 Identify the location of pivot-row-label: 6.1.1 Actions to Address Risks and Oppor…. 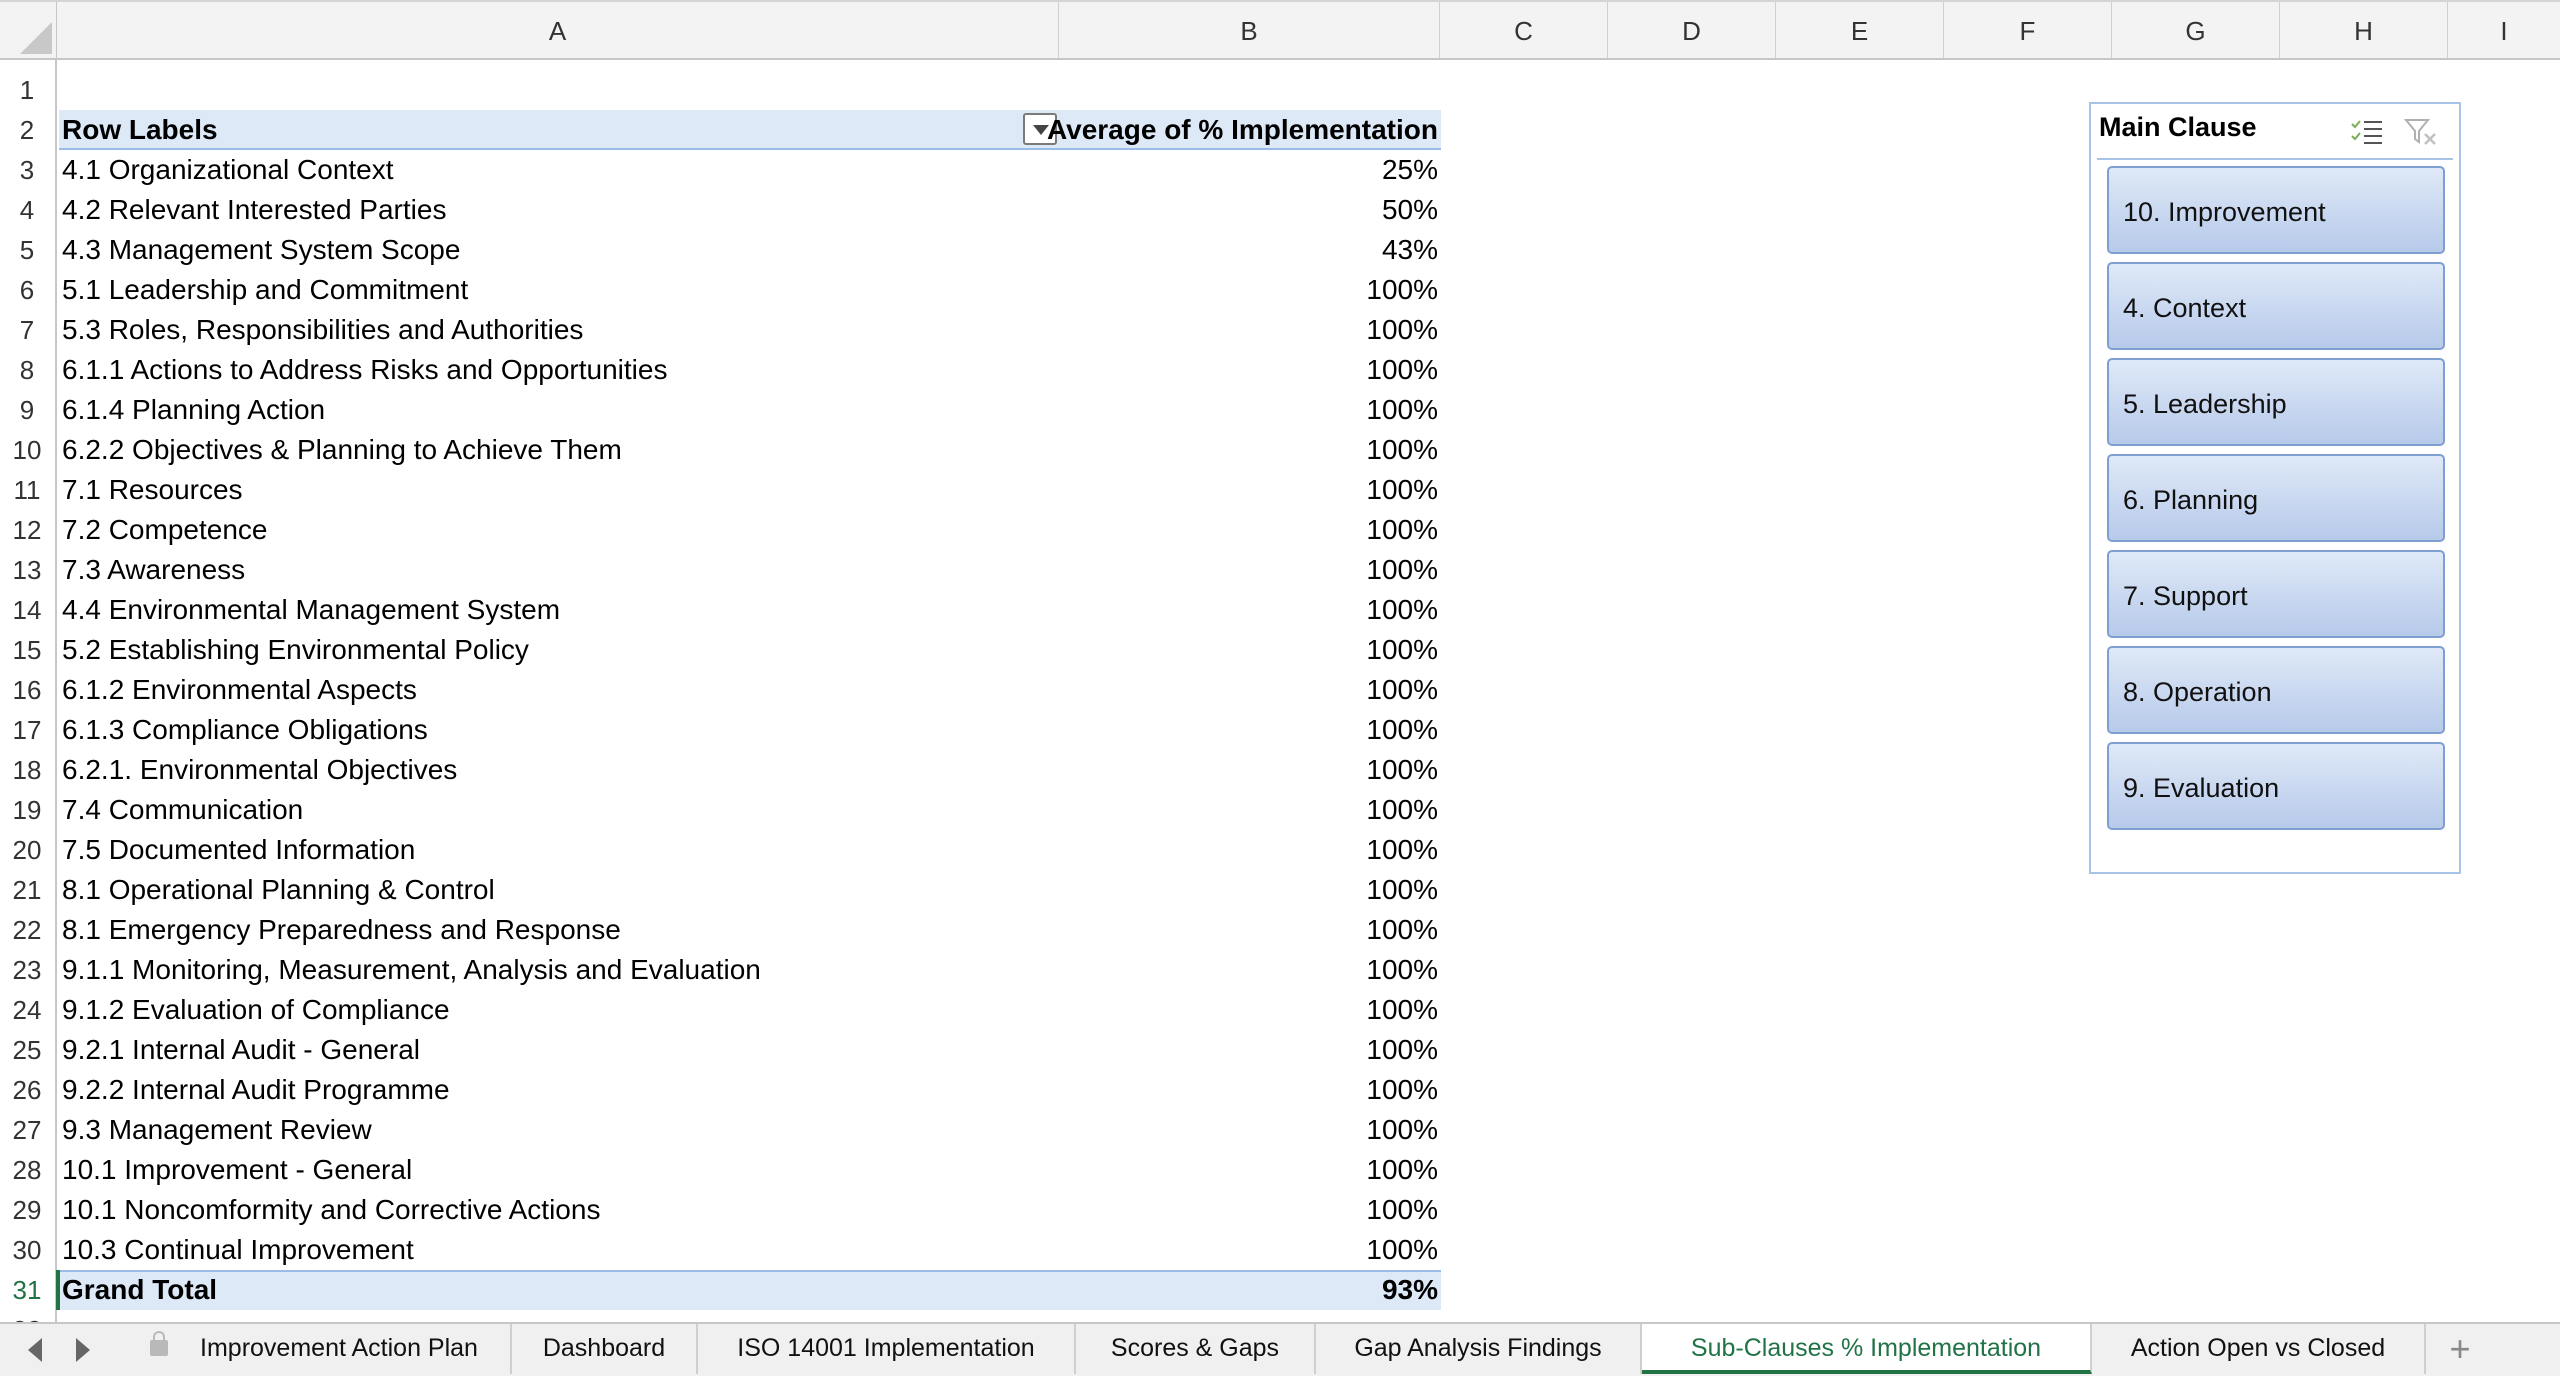
(364, 370).